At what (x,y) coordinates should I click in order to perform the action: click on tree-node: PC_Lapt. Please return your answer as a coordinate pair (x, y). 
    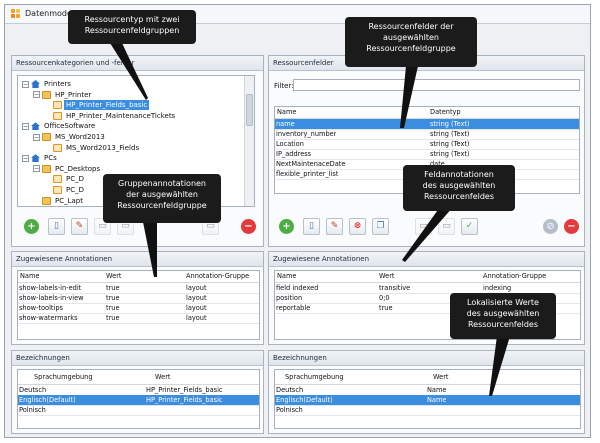
    Looking at the image, I should click on (59, 201).